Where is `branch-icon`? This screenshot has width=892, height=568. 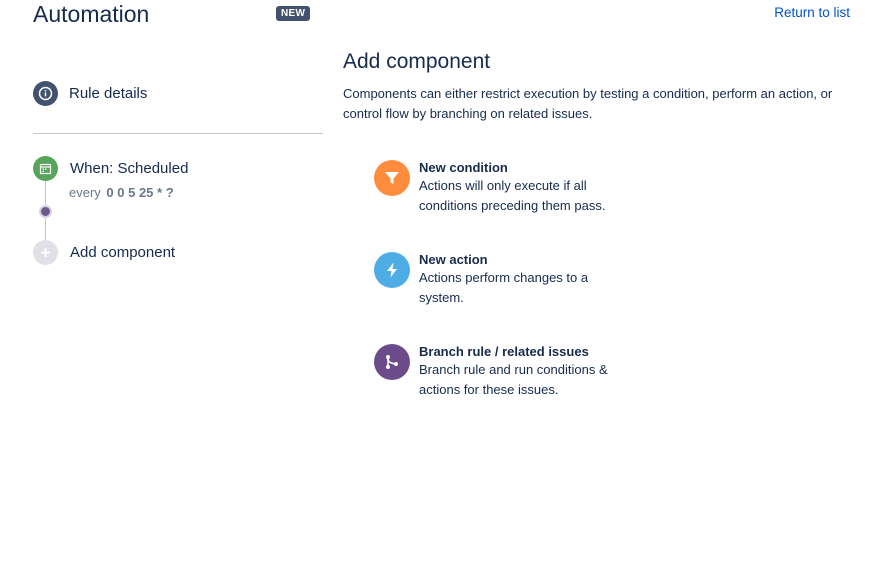 branch-icon is located at coordinates (392, 362).